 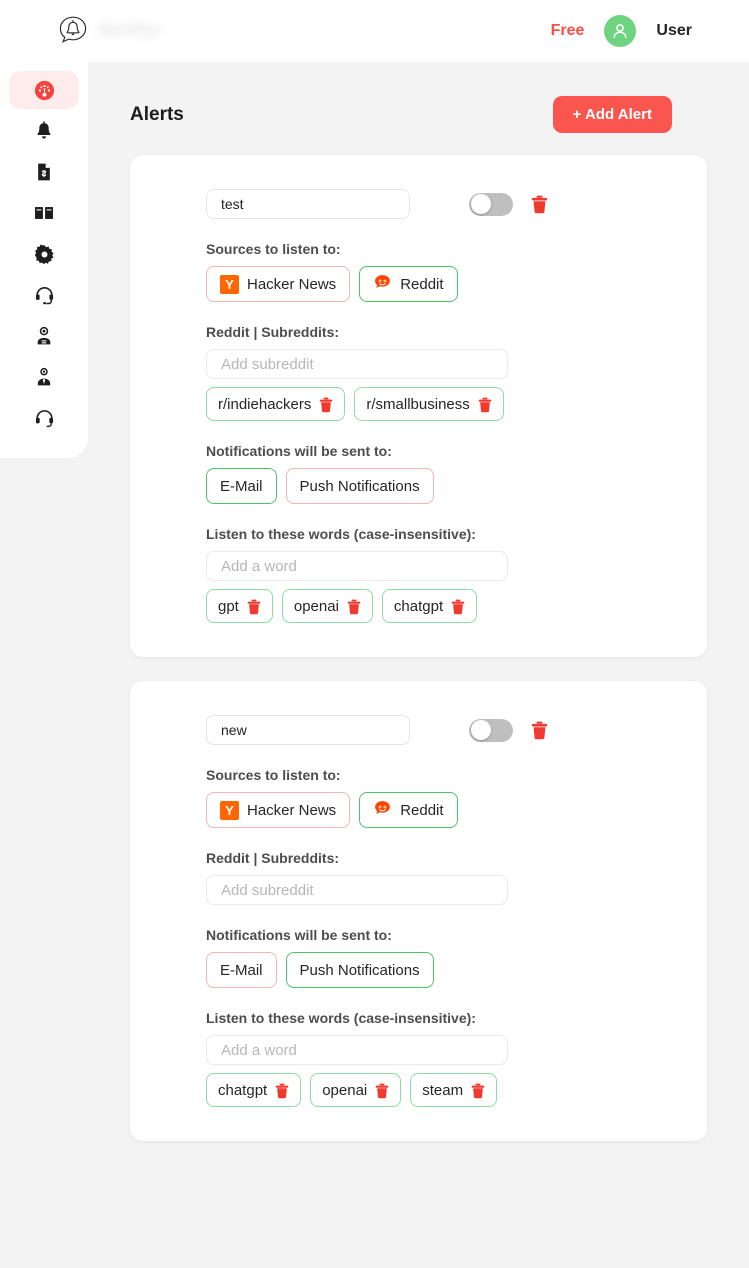 What do you see at coordinates (612, 114) in the screenshot?
I see `add-alert-button: + Add Alert` at bounding box center [612, 114].